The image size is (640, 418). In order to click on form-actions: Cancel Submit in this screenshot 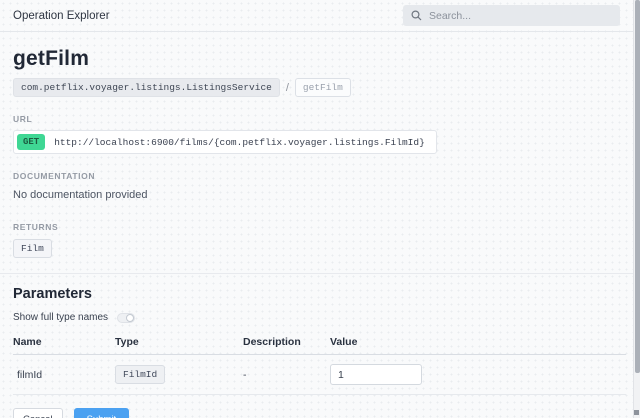, I will do `click(319, 413)`.